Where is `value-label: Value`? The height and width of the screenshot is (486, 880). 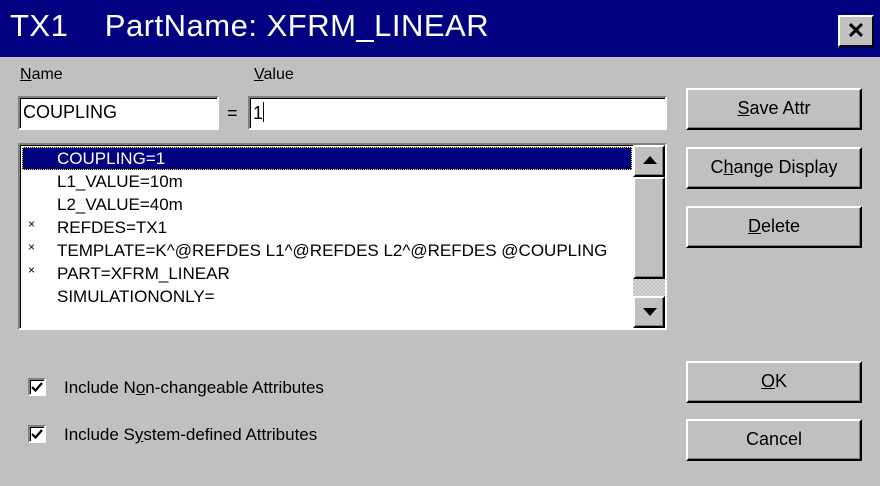
value-label: Value is located at coordinates (274, 74).